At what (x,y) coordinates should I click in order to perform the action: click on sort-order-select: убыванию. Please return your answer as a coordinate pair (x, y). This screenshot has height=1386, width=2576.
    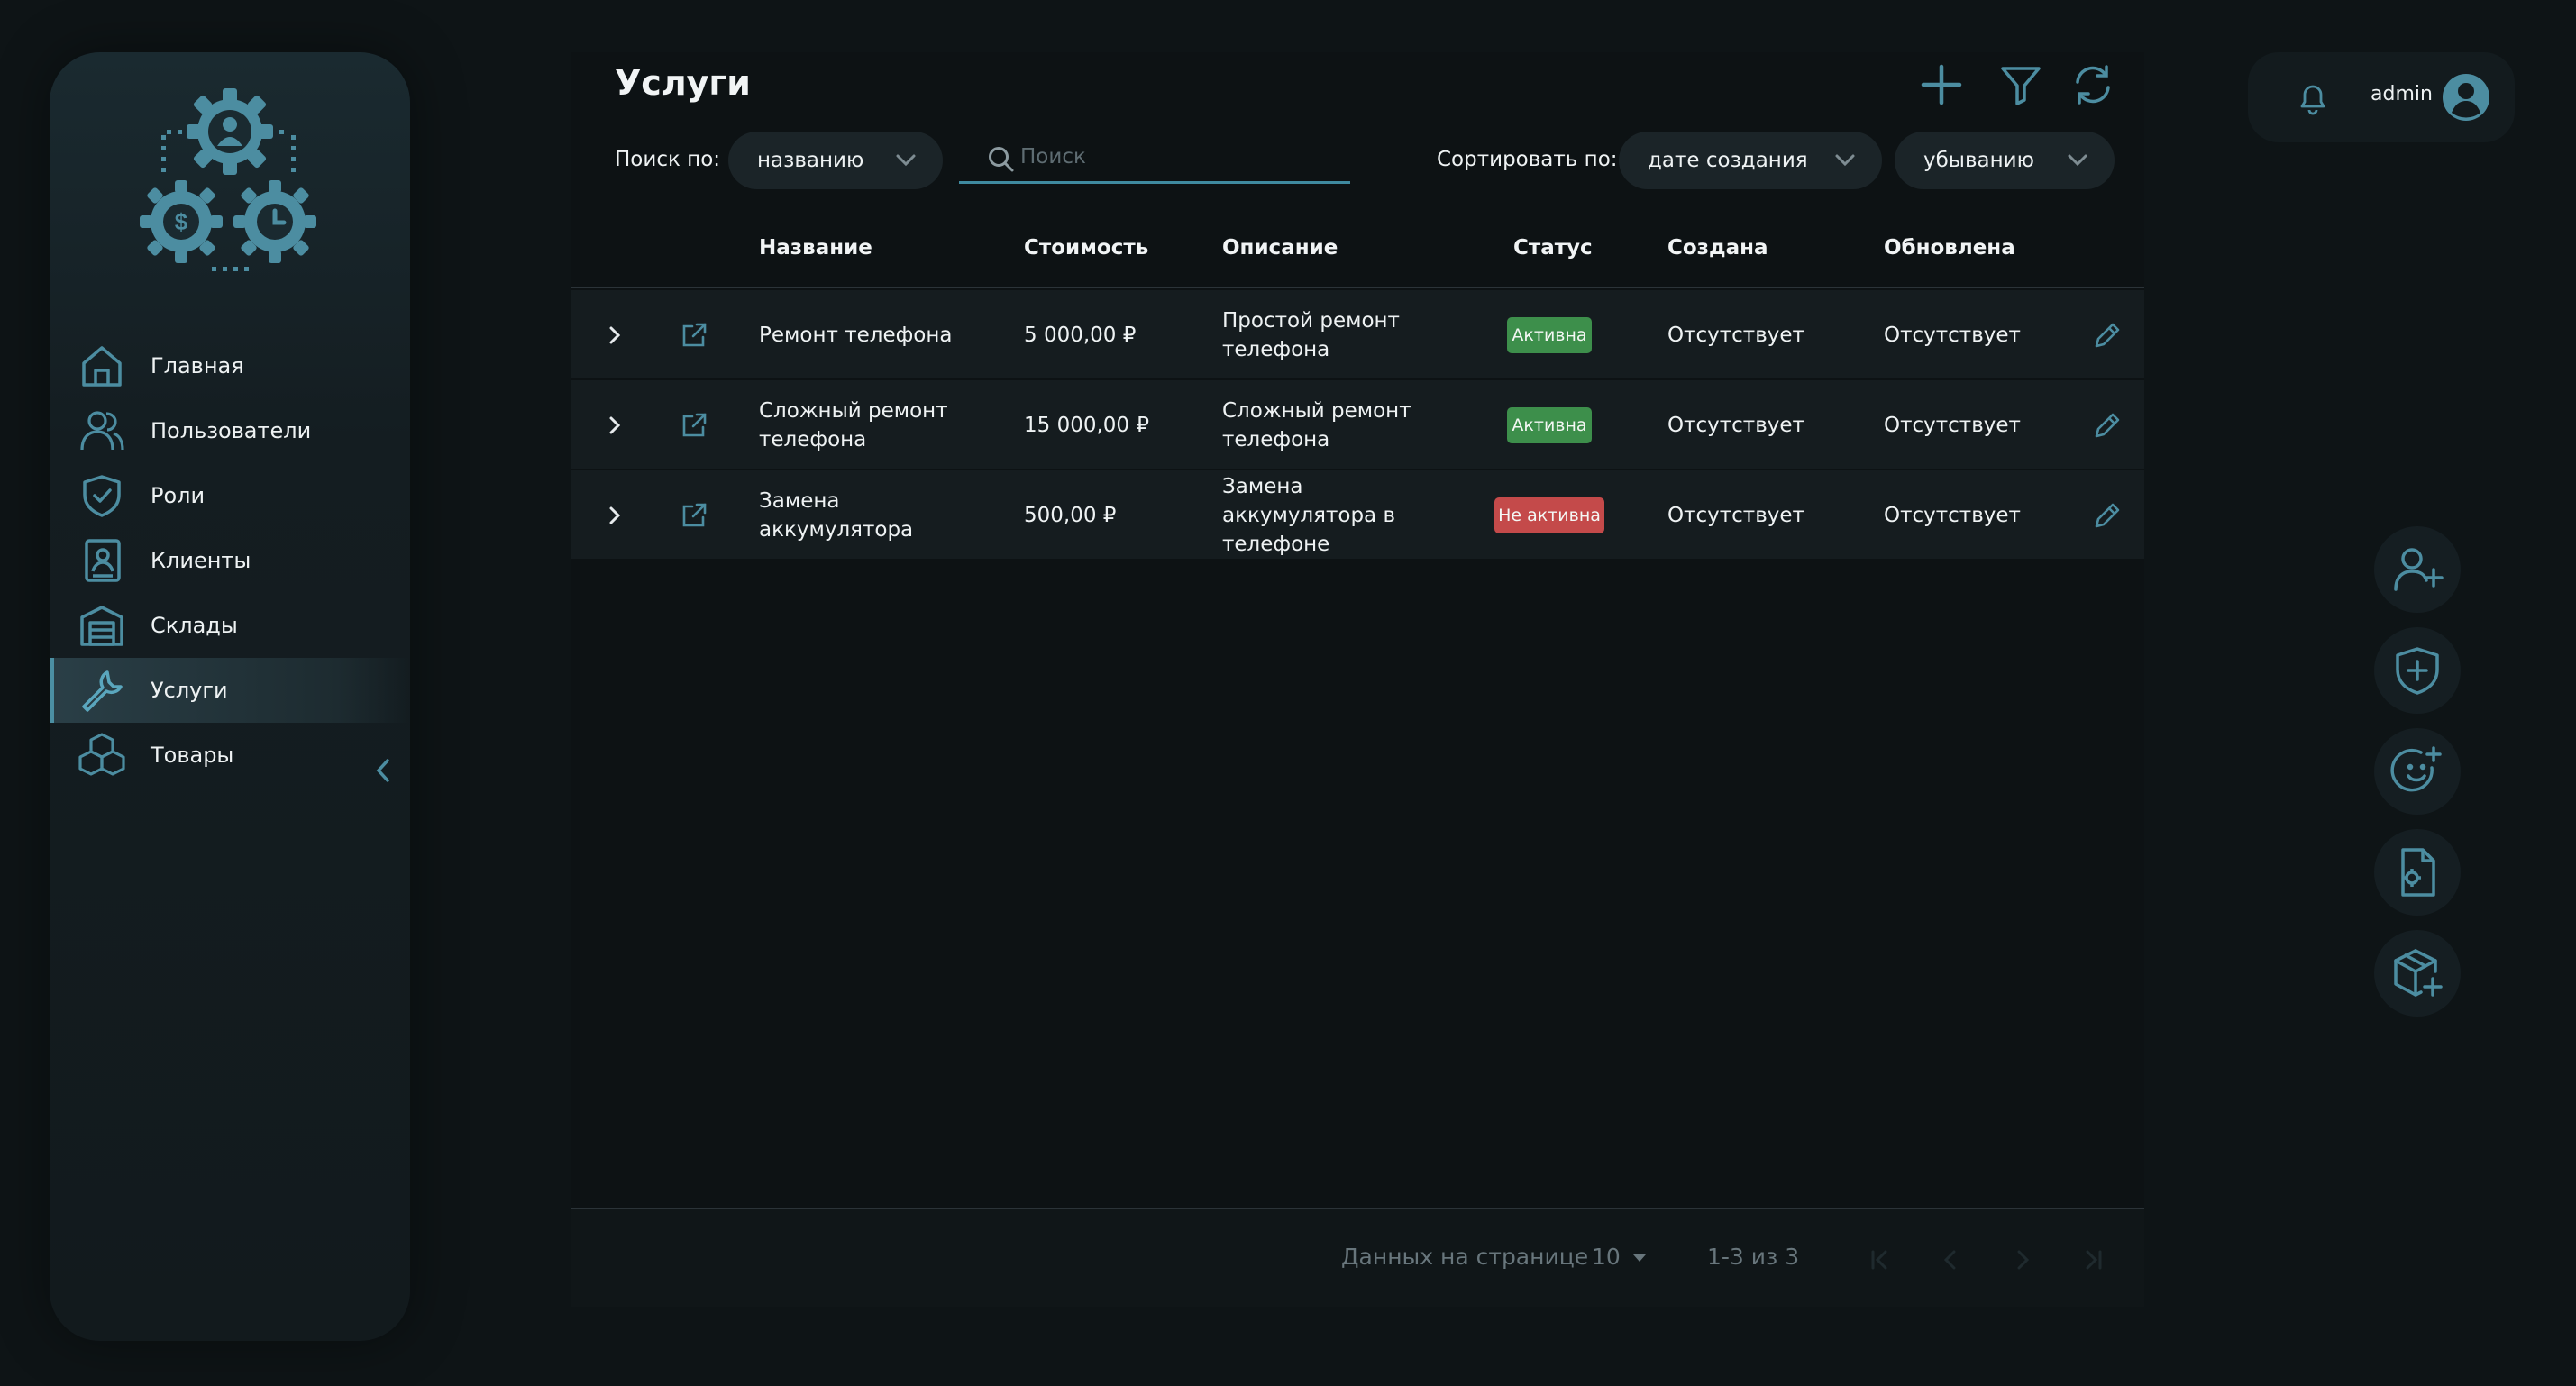
    Looking at the image, I should click on (2005, 160).